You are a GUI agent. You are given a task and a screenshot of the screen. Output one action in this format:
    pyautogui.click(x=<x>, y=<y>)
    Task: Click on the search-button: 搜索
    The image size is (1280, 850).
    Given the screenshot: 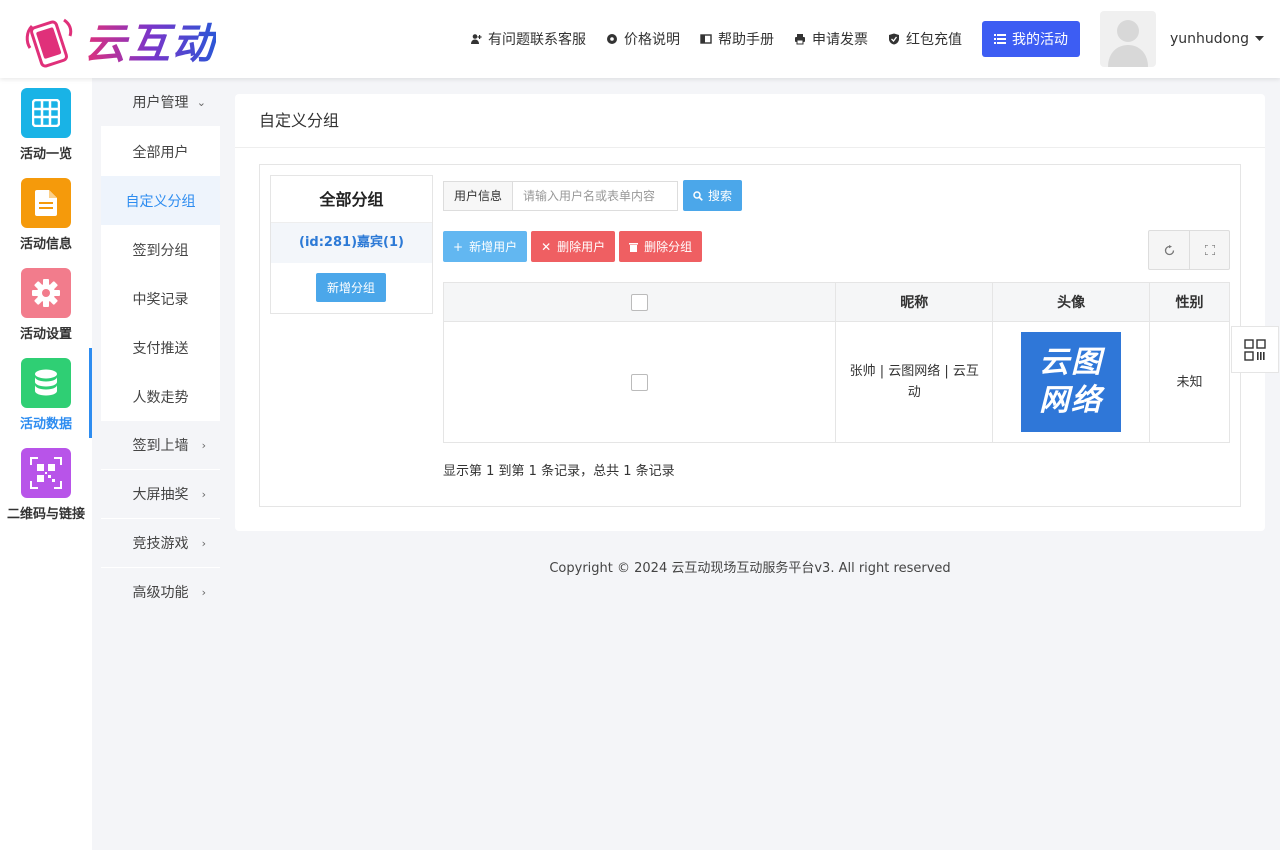 What is the action you would take?
    pyautogui.click(x=713, y=195)
    